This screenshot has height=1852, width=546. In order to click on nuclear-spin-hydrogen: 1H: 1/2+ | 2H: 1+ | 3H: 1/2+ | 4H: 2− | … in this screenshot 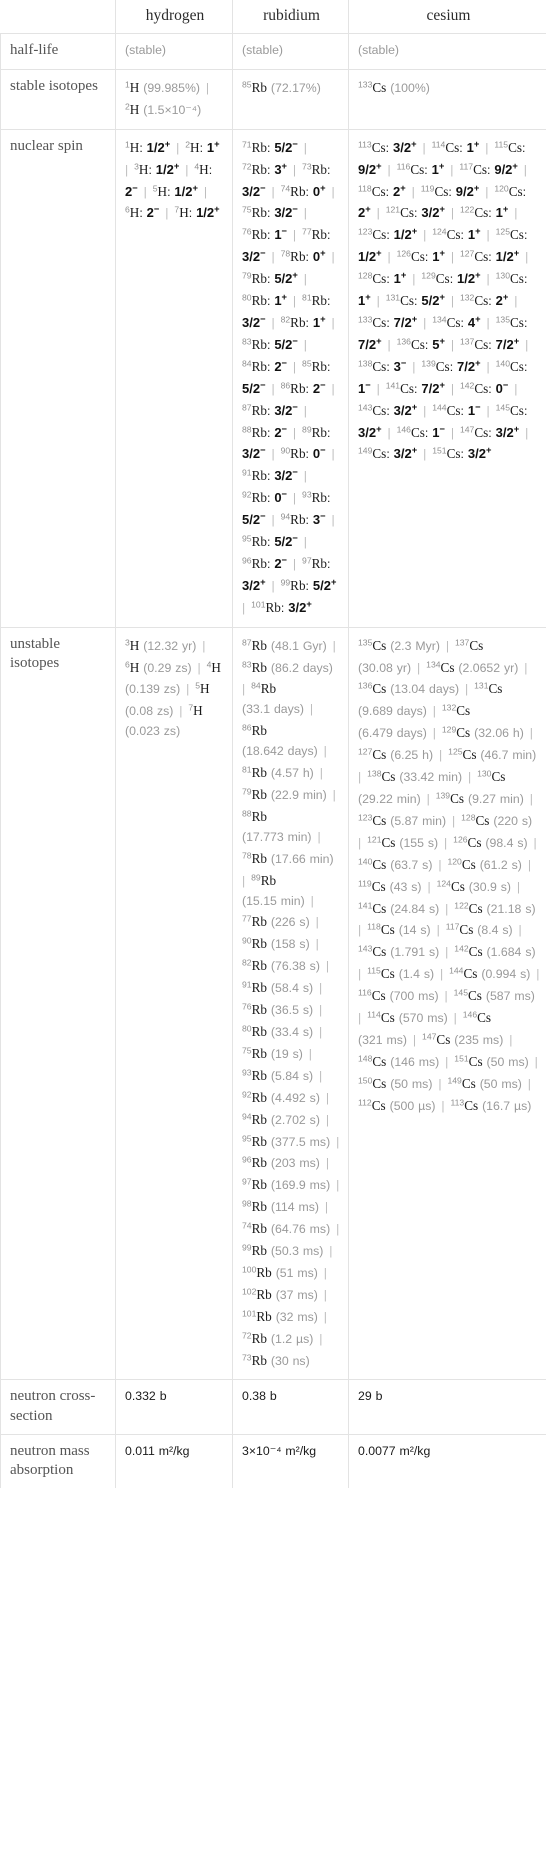, I will do `click(174, 378)`.